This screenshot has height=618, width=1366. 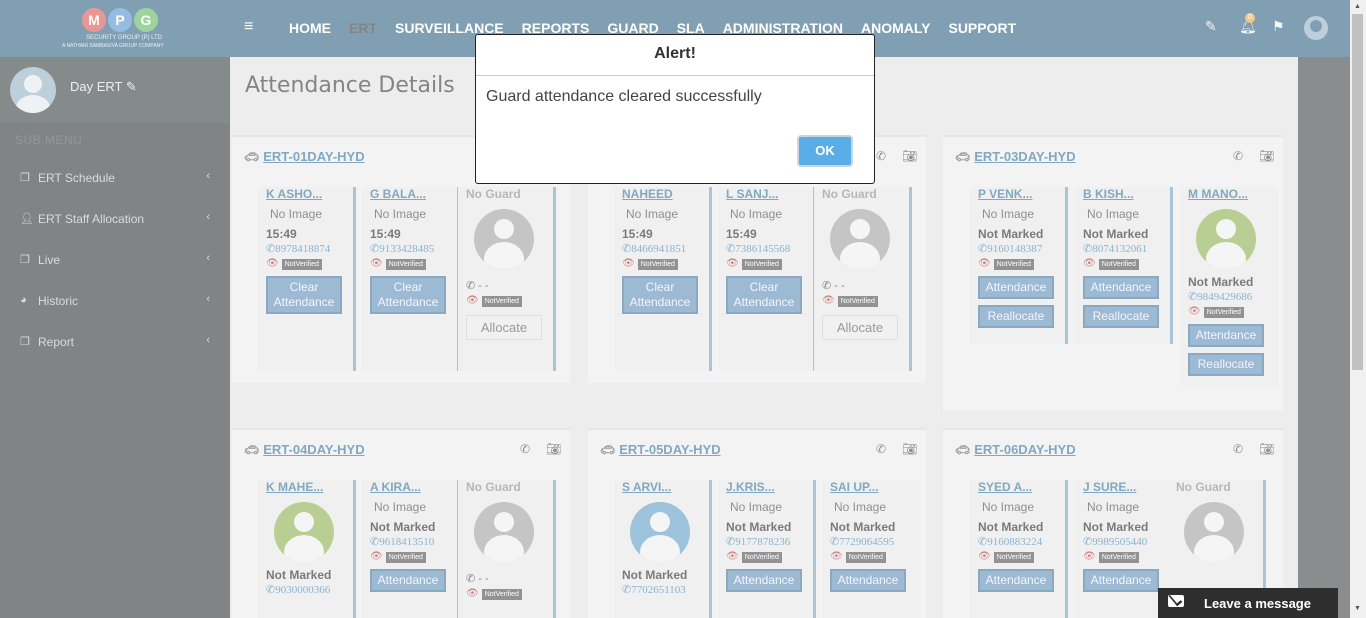 I want to click on ok-button: OK, so click(x=825, y=151).